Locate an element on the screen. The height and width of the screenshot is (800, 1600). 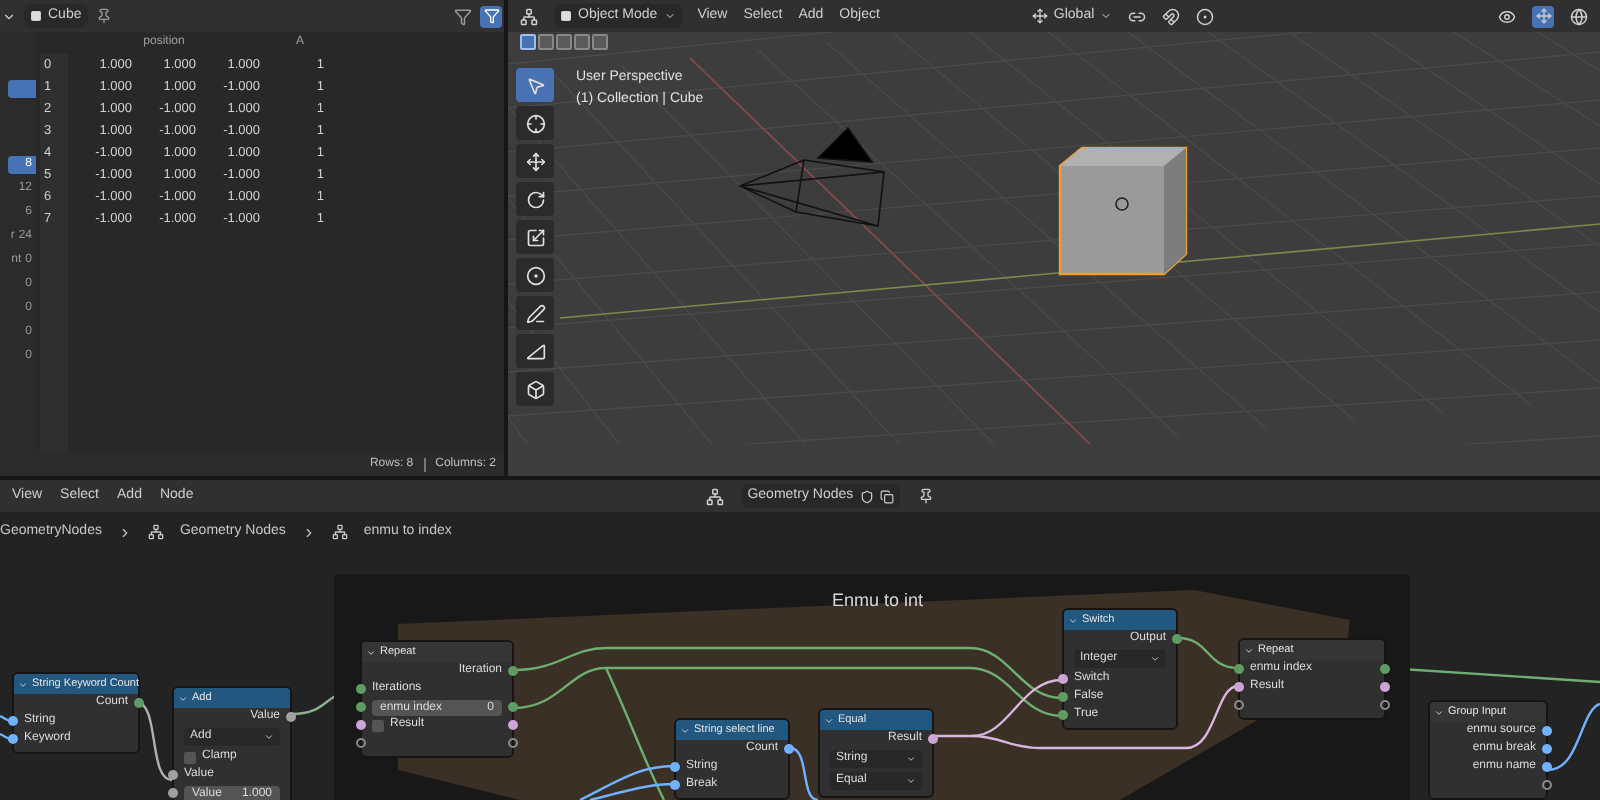
axes-icon is located at coordinates (1039, 16).